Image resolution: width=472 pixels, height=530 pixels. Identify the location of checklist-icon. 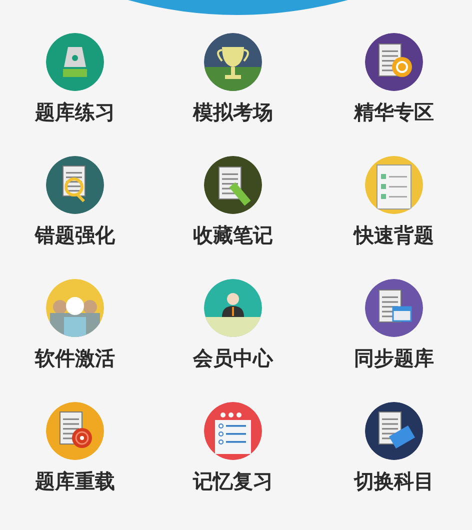
(394, 185).